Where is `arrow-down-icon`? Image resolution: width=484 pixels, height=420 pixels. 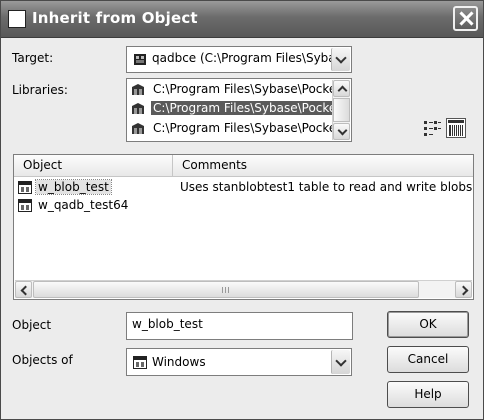
arrow-down-icon is located at coordinates (342, 130).